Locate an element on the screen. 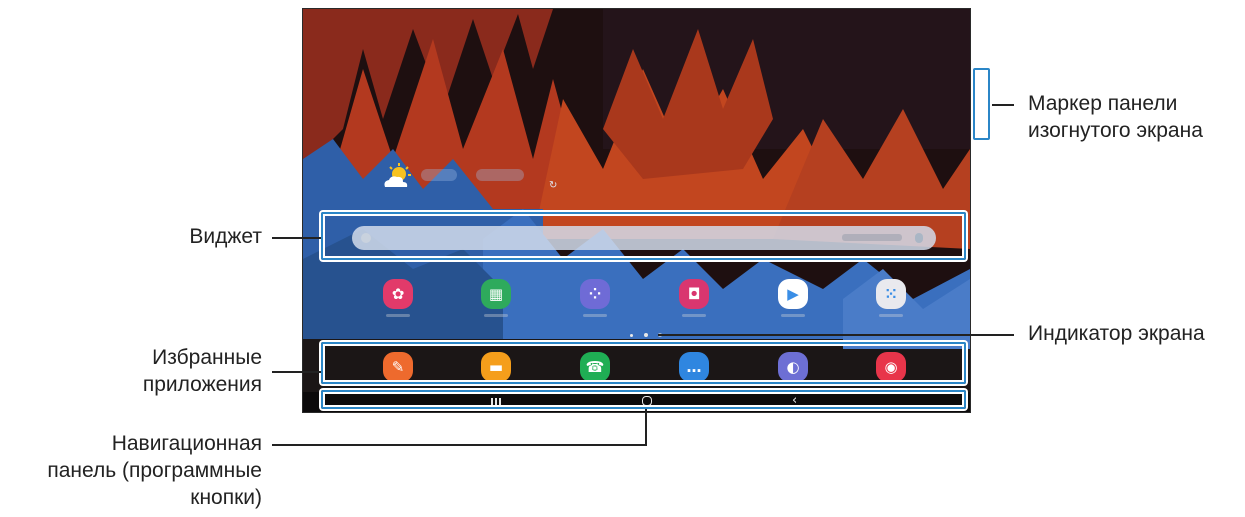 The image size is (1245, 517). edge-handle-callout: Маркер панели изогнутого экрана is located at coordinates (1115, 117).